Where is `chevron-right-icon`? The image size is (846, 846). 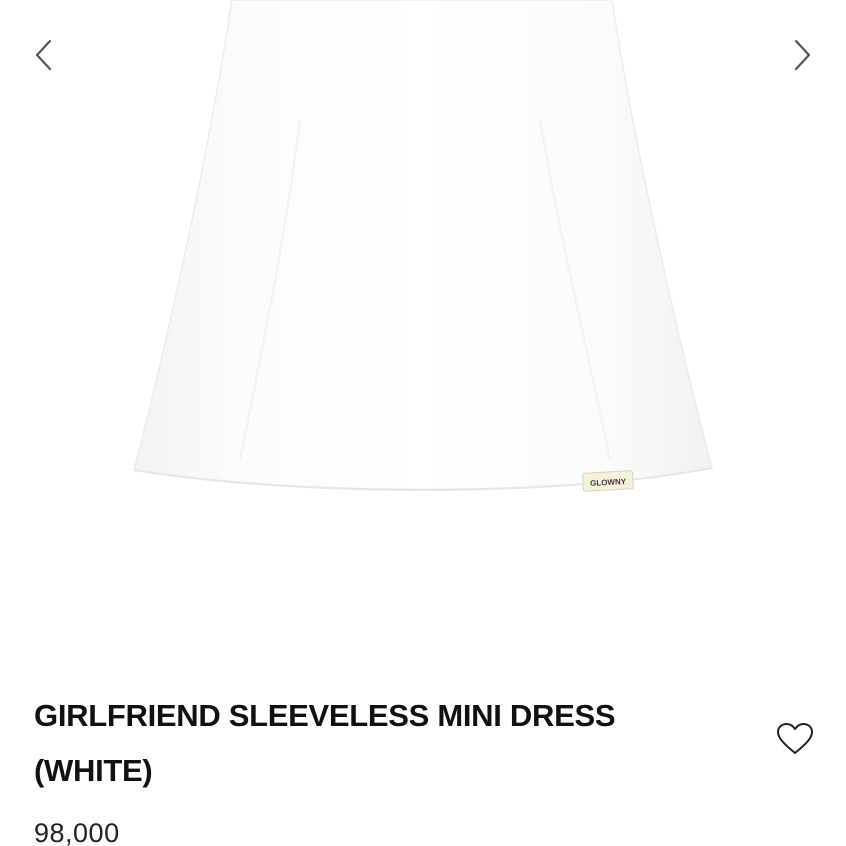 chevron-right-icon is located at coordinates (802, 55).